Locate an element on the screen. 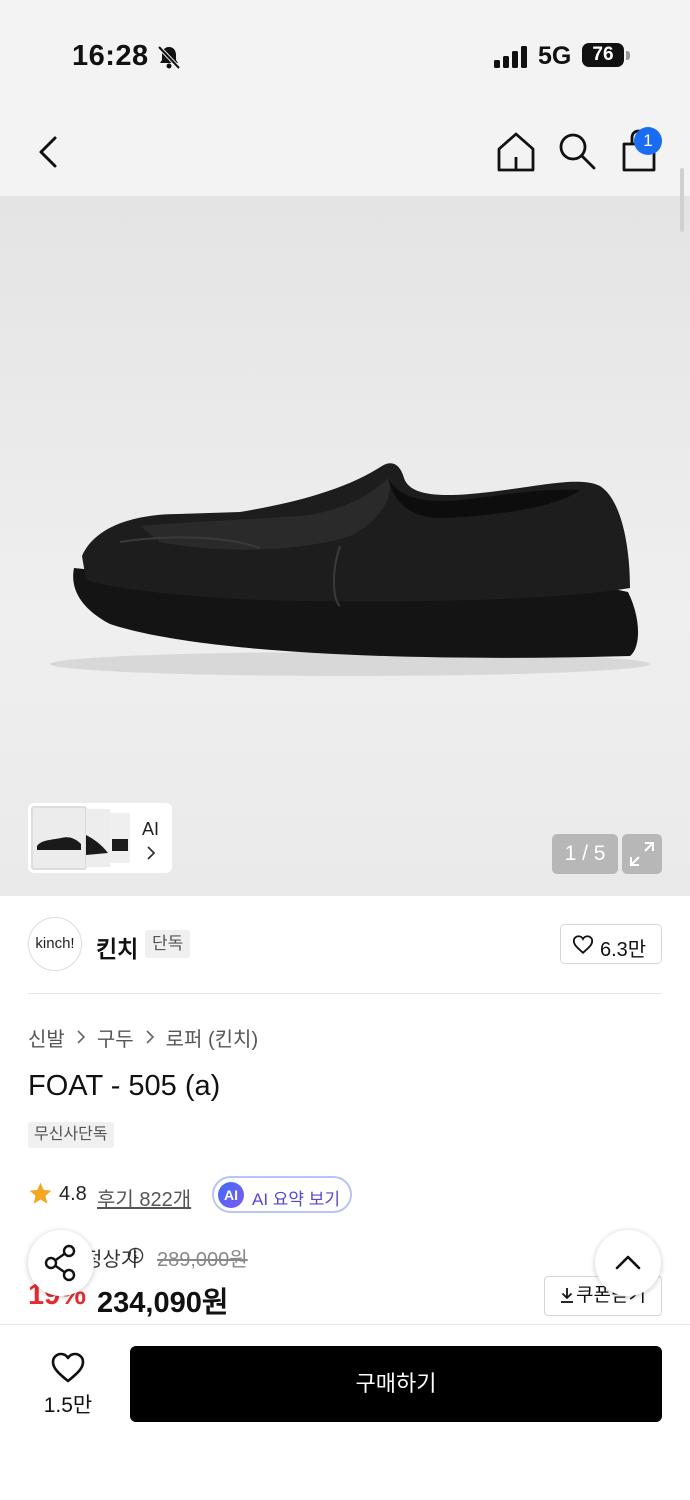  scroll-indicator is located at coordinates (682, 200).